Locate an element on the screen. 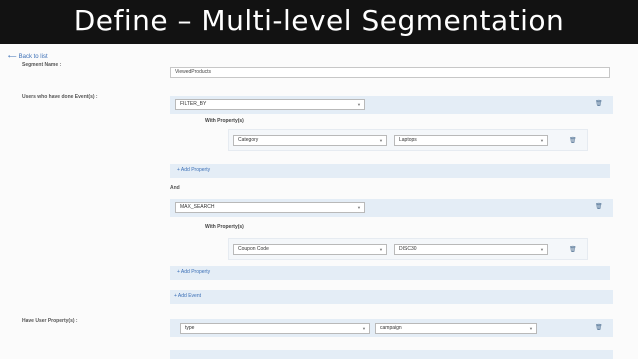  slide-banner: Define – Multi-level Segmentation is located at coordinates (319, 22).